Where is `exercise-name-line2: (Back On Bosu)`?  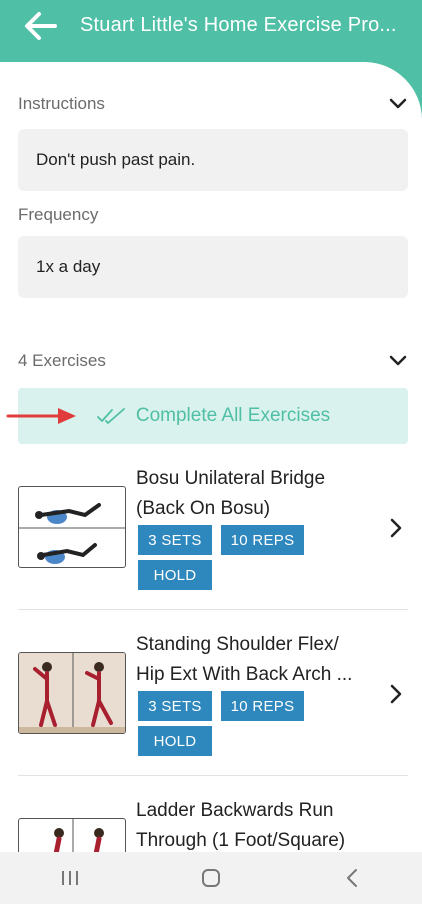
exercise-name-line2: (Back On Bosu) is located at coordinates (203, 508).